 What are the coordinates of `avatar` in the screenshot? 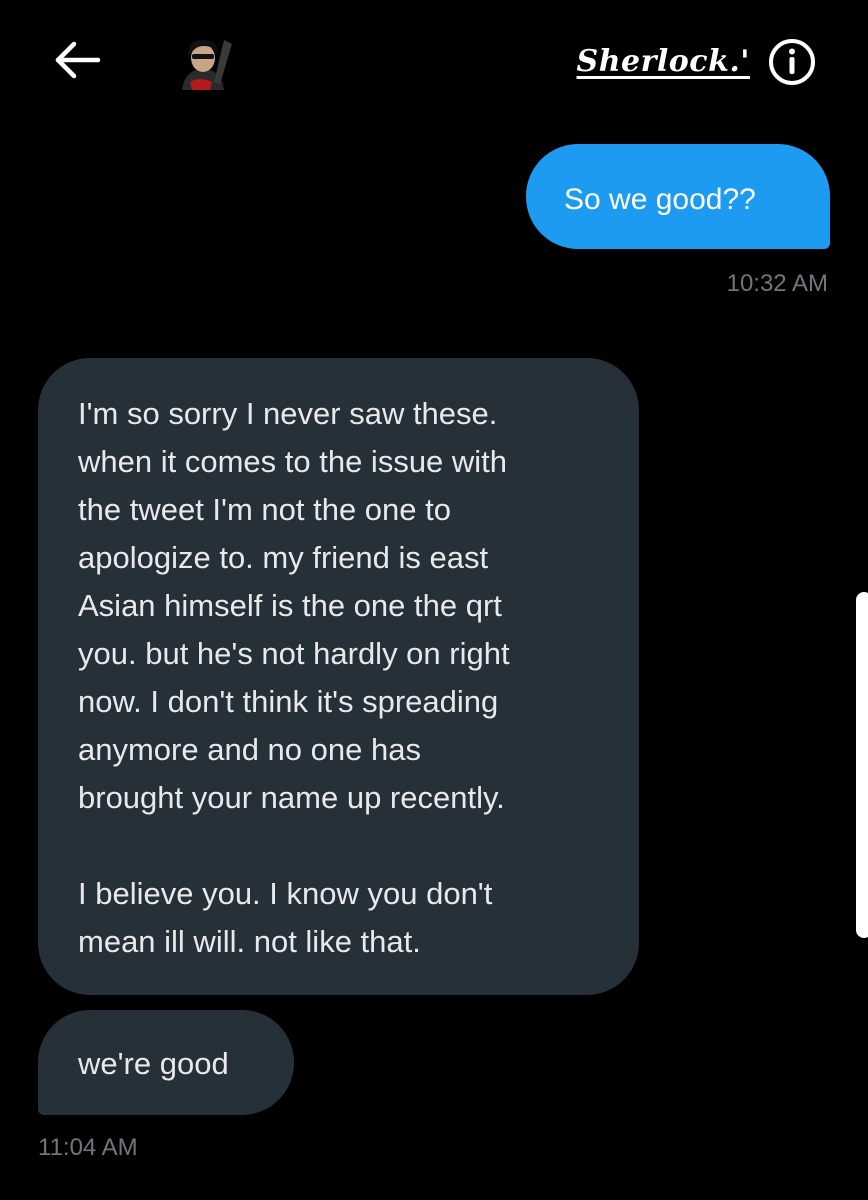 It's located at (203, 62).